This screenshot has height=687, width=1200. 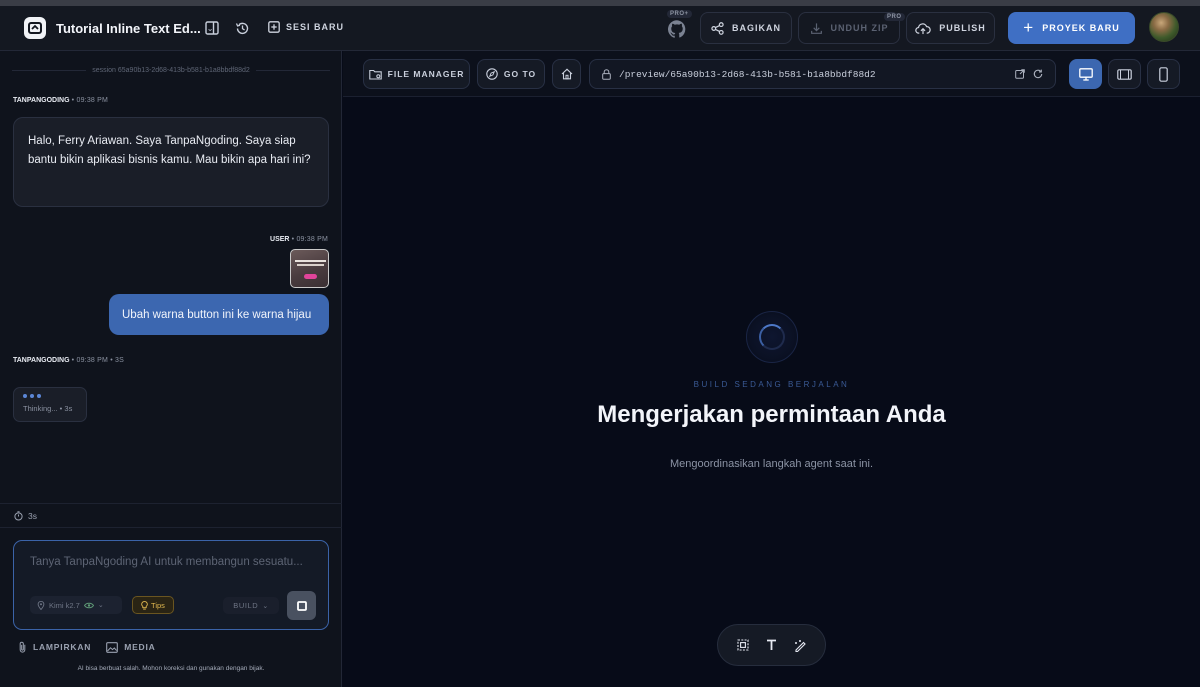 I want to click on stopwatch-icon, so click(x=18, y=515).